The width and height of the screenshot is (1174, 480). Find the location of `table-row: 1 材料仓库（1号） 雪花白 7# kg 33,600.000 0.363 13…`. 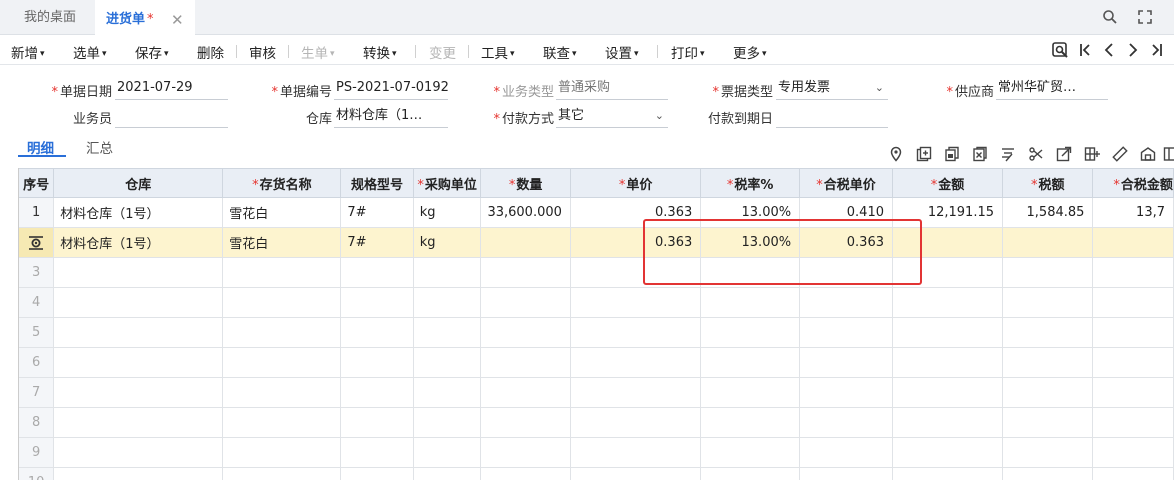

table-row: 1 材料仓库（1号） 雪花白 7# kg 33,600.000 0.363 13… is located at coordinates (596, 212).